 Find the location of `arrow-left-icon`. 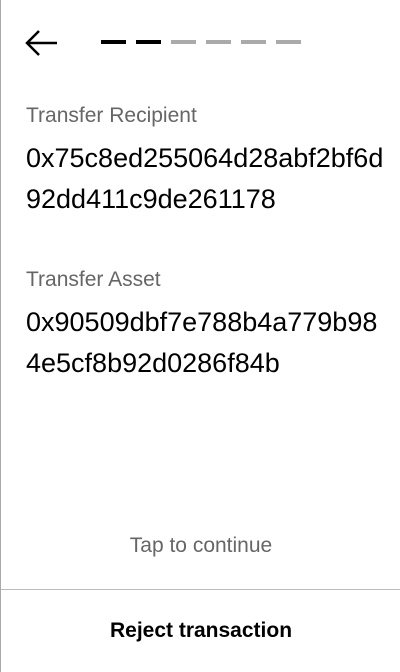

arrow-left-icon is located at coordinates (41, 43).